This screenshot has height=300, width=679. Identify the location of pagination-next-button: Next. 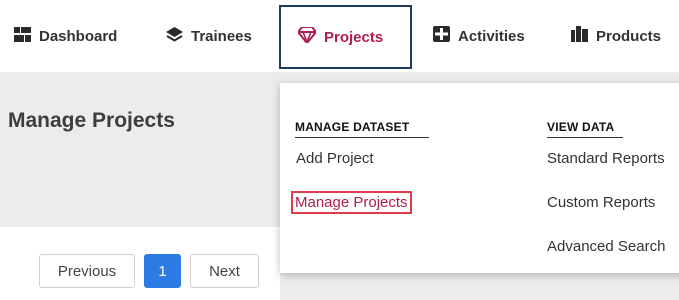
(224, 271).